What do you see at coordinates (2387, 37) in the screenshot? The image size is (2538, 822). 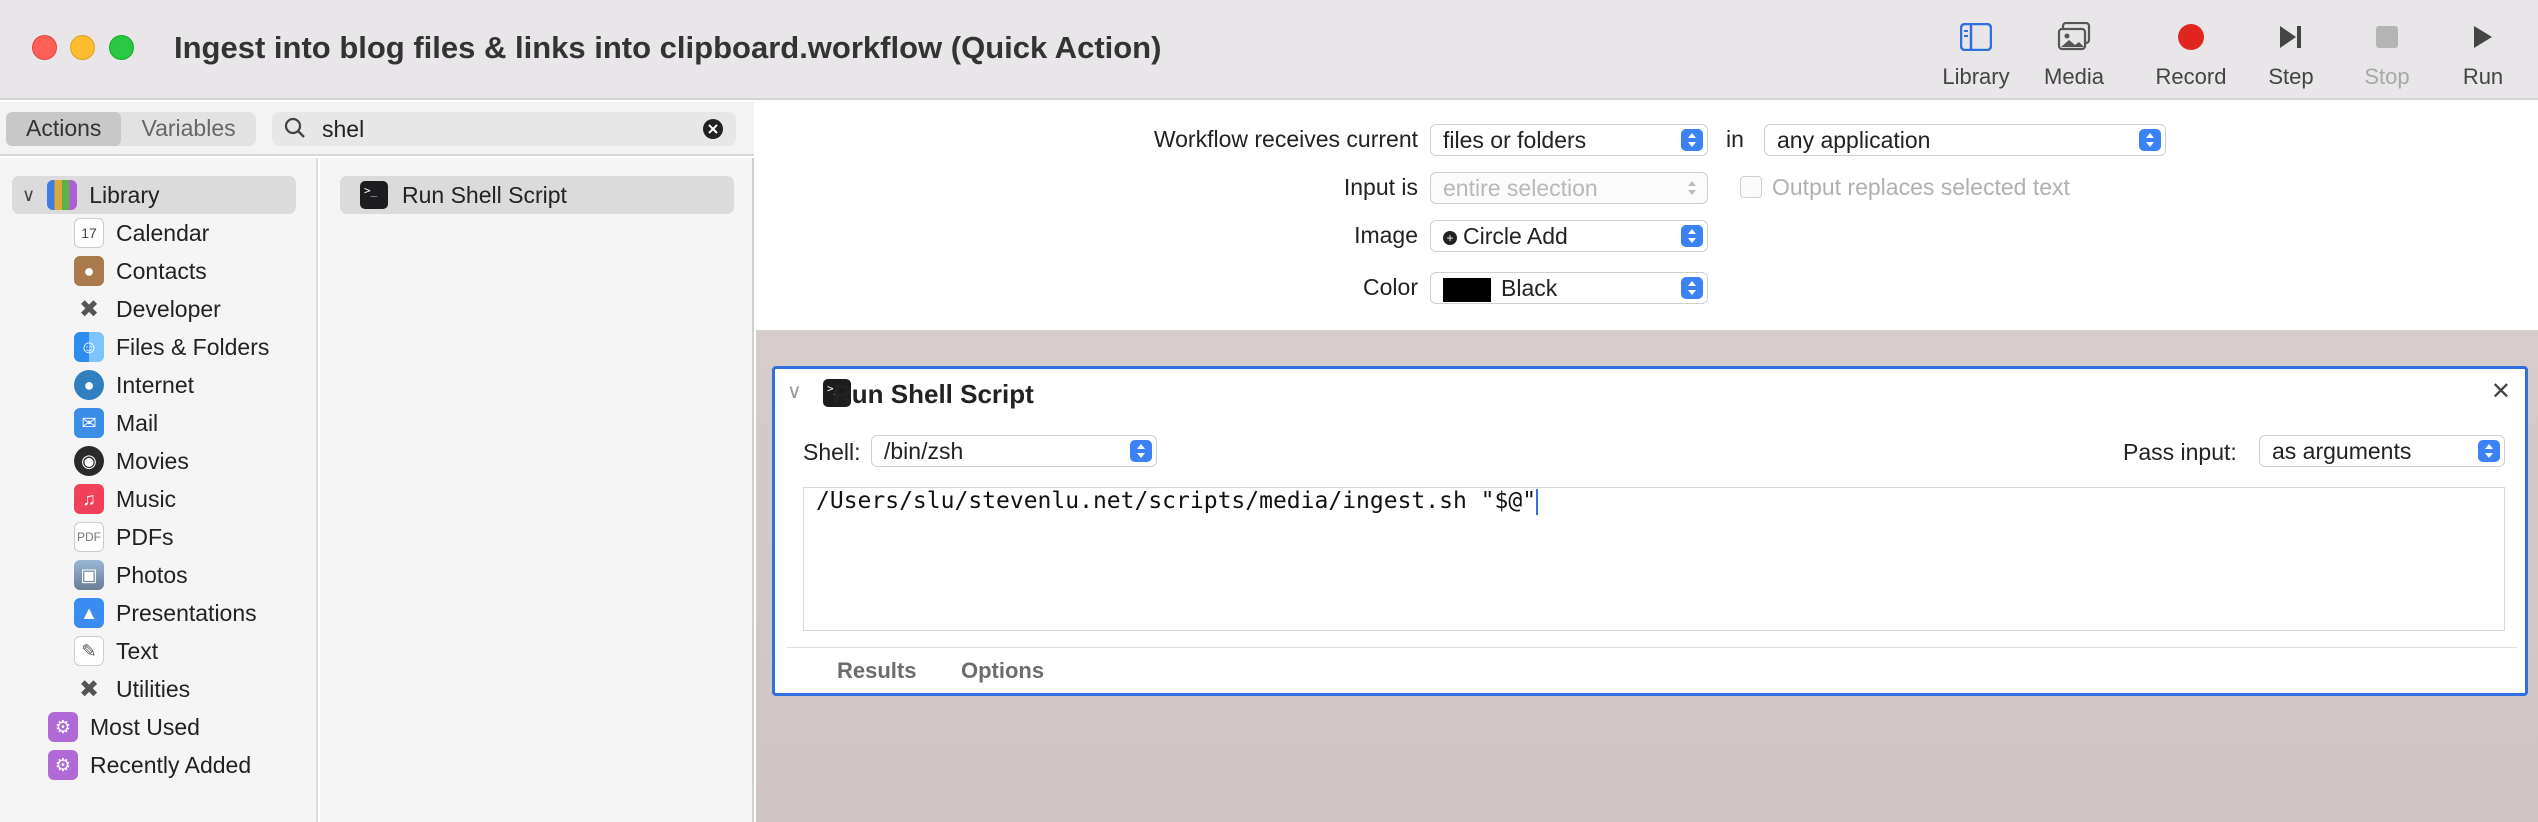 I see `stop-icon` at bounding box center [2387, 37].